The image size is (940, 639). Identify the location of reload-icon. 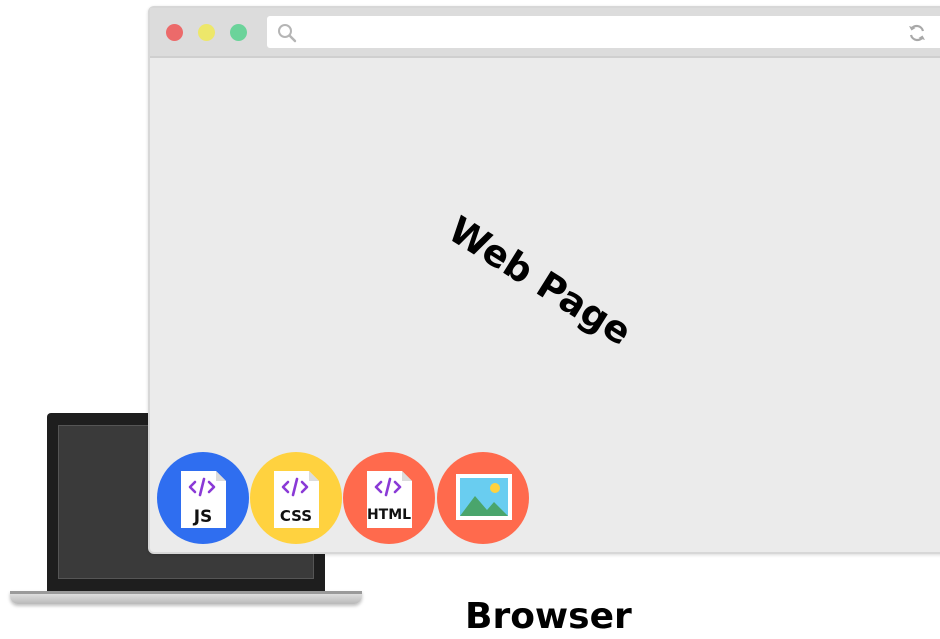
(917, 33).